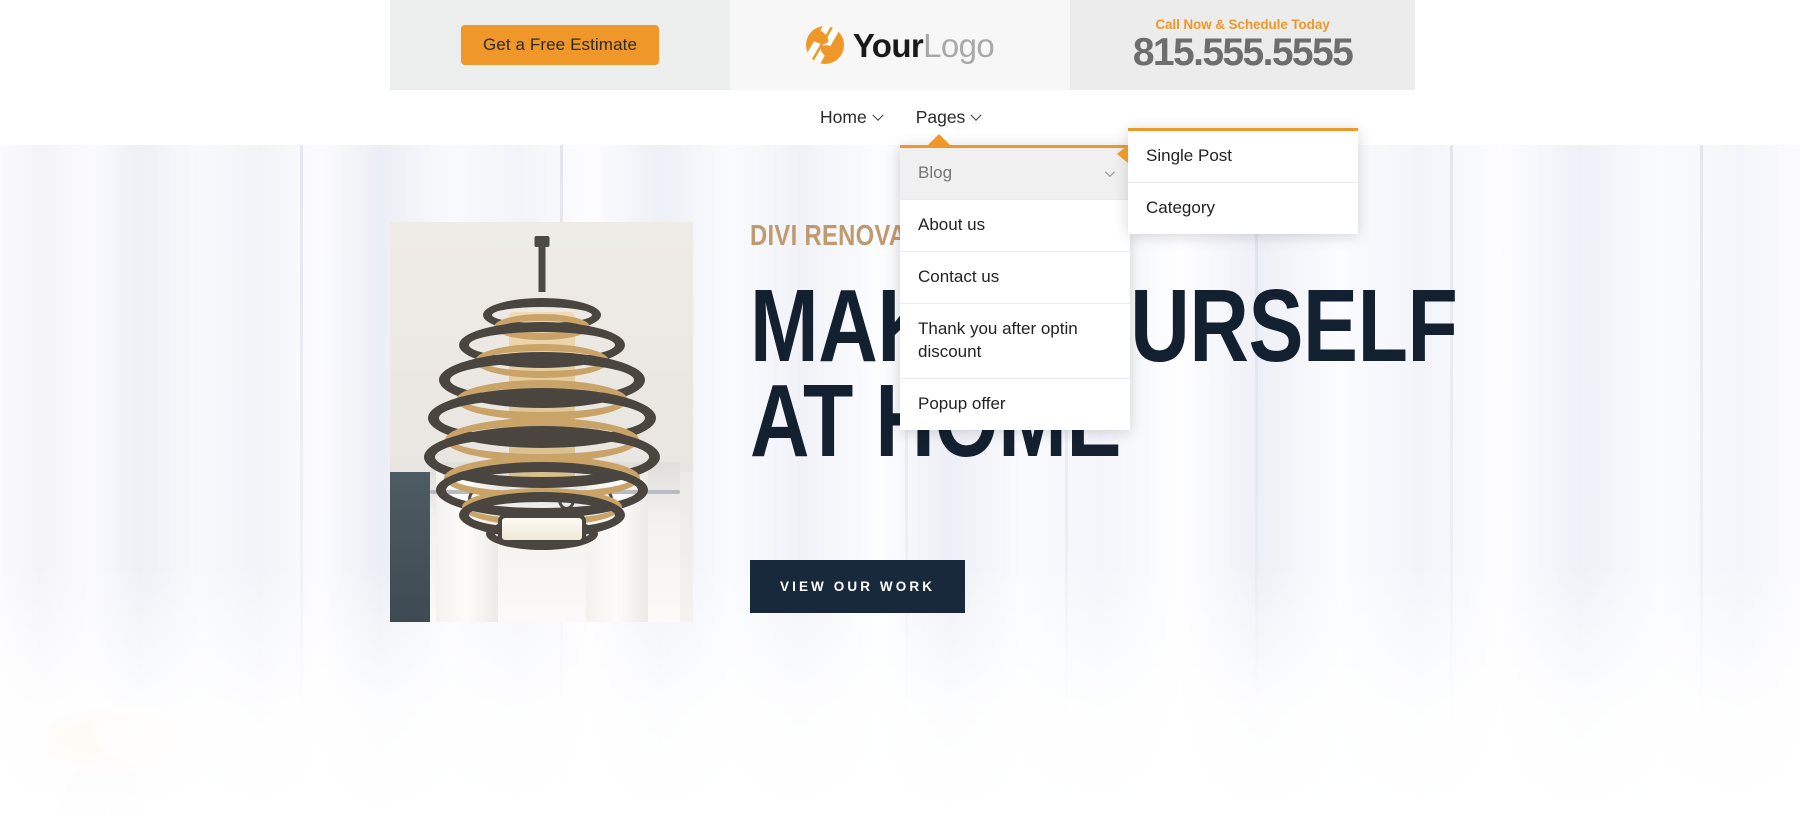  I want to click on dropdown-item-contact-us: Contact us, so click(1015, 278).